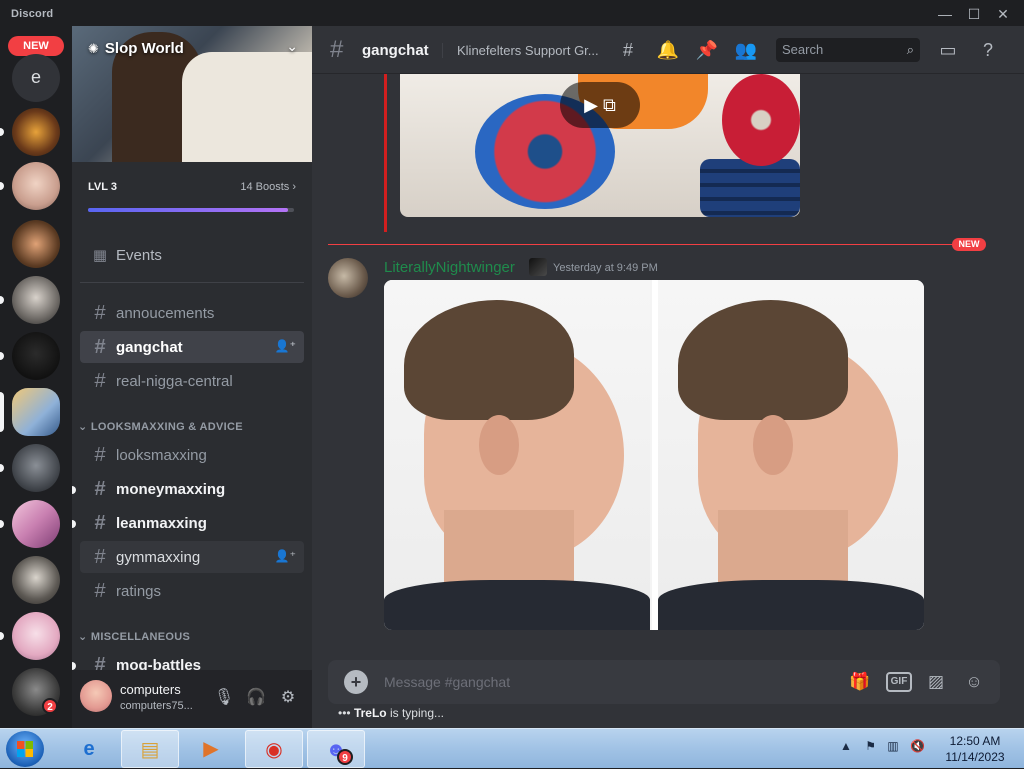 Image resolution: width=1024 pixels, height=769 pixels. What do you see at coordinates (974, 682) in the screenshot?
I see `emoji-icon: ☺` at bounding box center [974, 682].